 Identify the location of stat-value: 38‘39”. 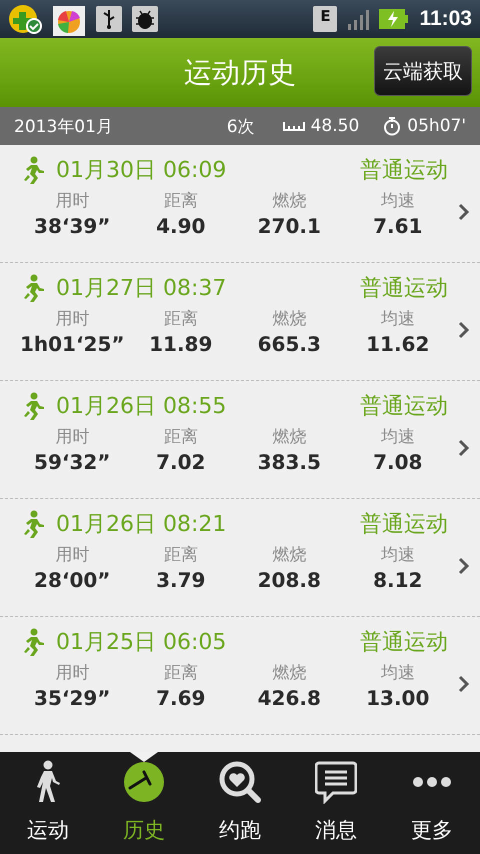
(72, 226).